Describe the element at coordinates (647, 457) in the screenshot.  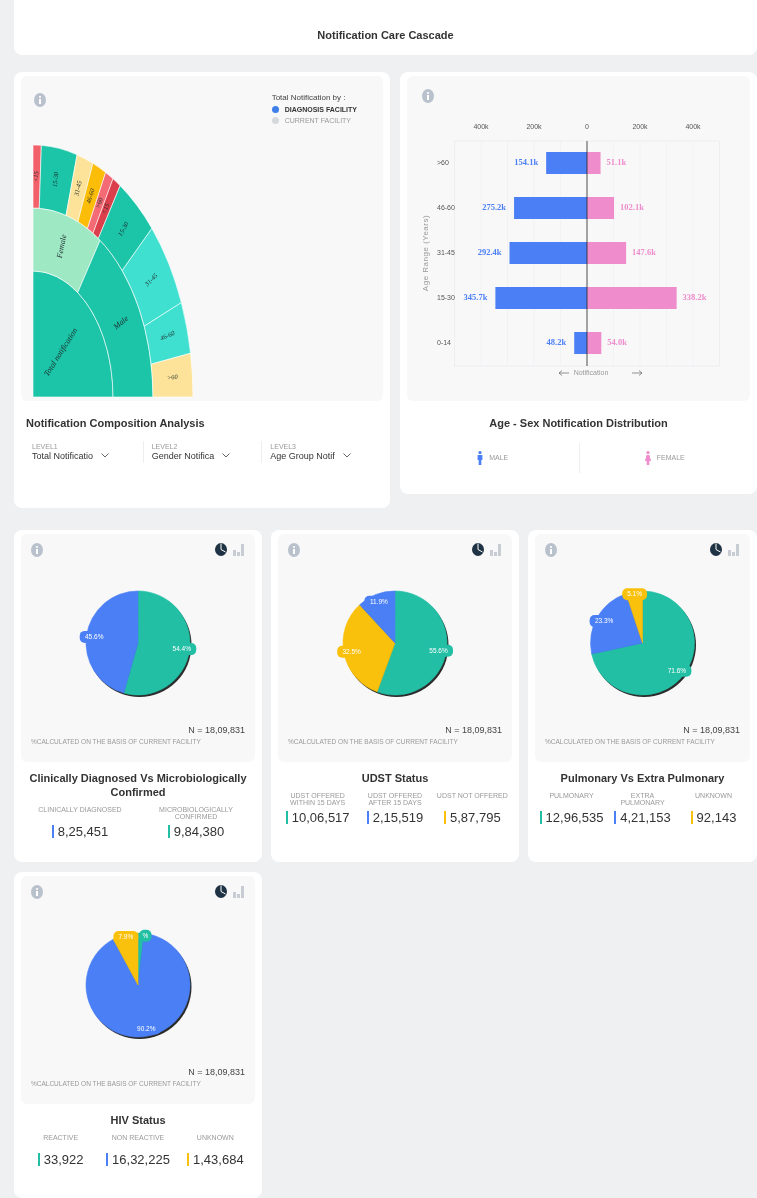
I see `female-person-icon` at that location.